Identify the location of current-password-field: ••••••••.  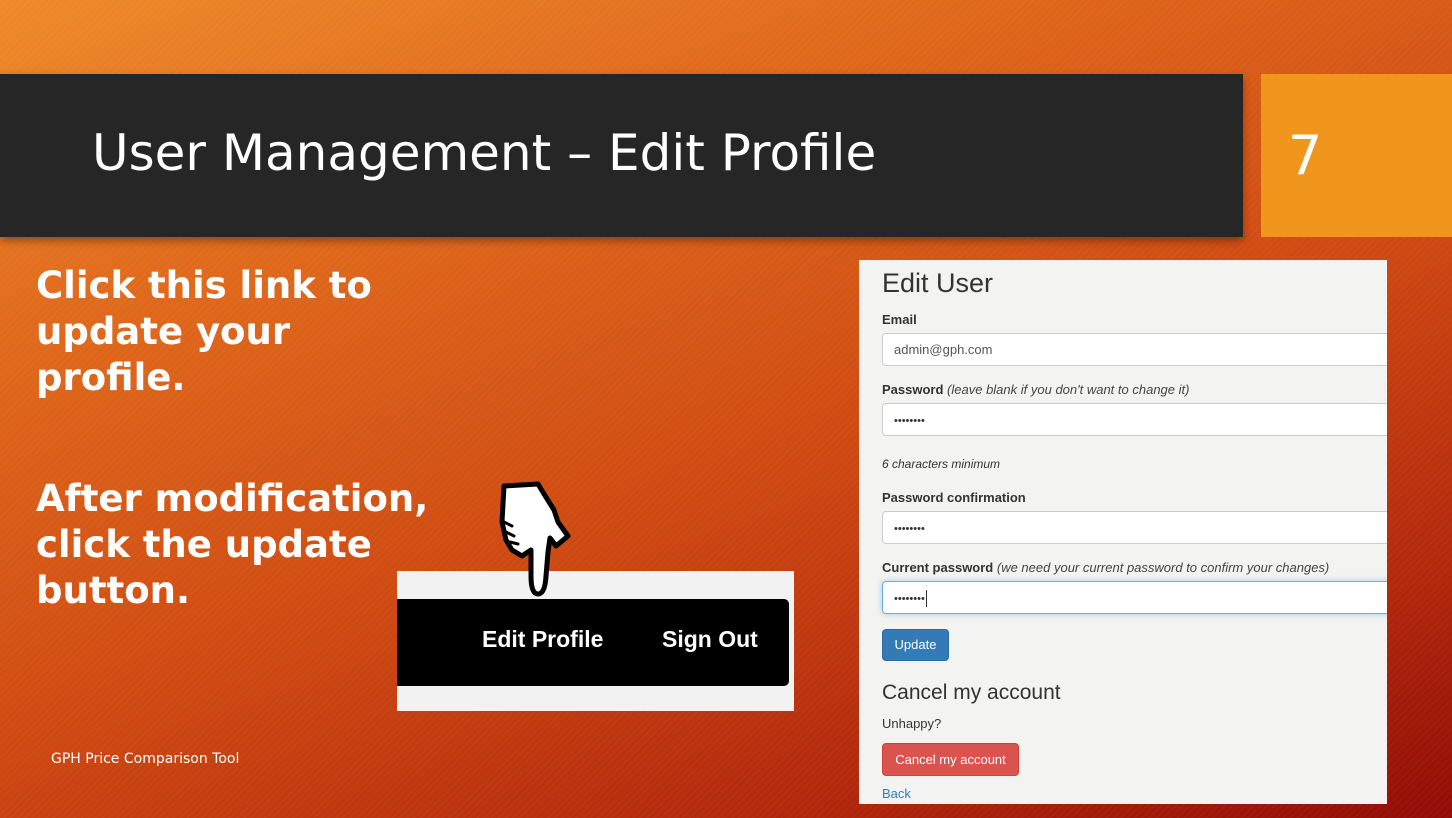
(1134, 597).